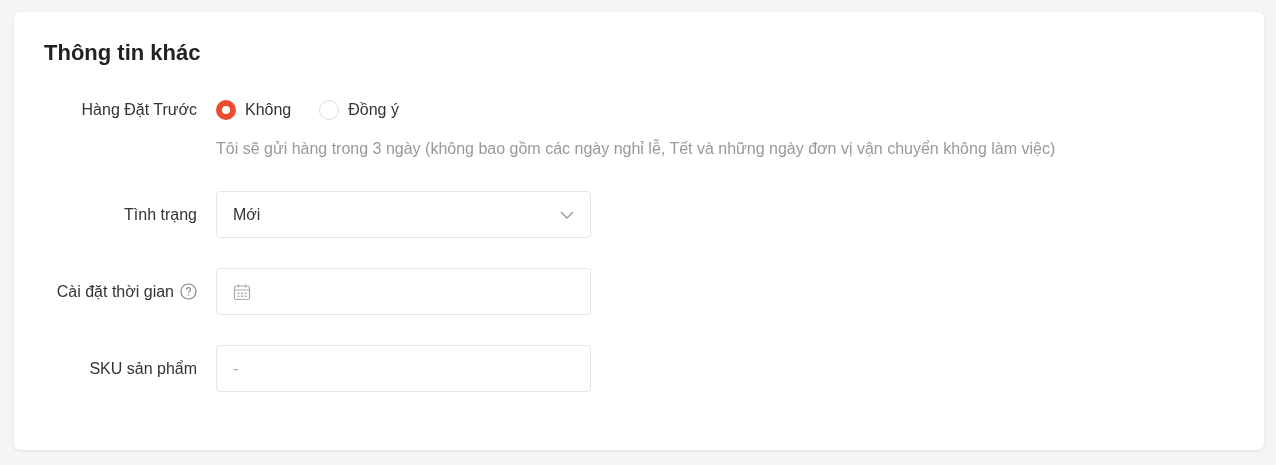 The width and height of the screenshot is (1276, 465). I want to click on hint-text: Tôi sẽ gửi hàng trong 3 ngày (không bao gồm các ngày nghỉ lễ, Tết và những ngày đơn vị vận chuyển không làm việc), so click(636, 149).